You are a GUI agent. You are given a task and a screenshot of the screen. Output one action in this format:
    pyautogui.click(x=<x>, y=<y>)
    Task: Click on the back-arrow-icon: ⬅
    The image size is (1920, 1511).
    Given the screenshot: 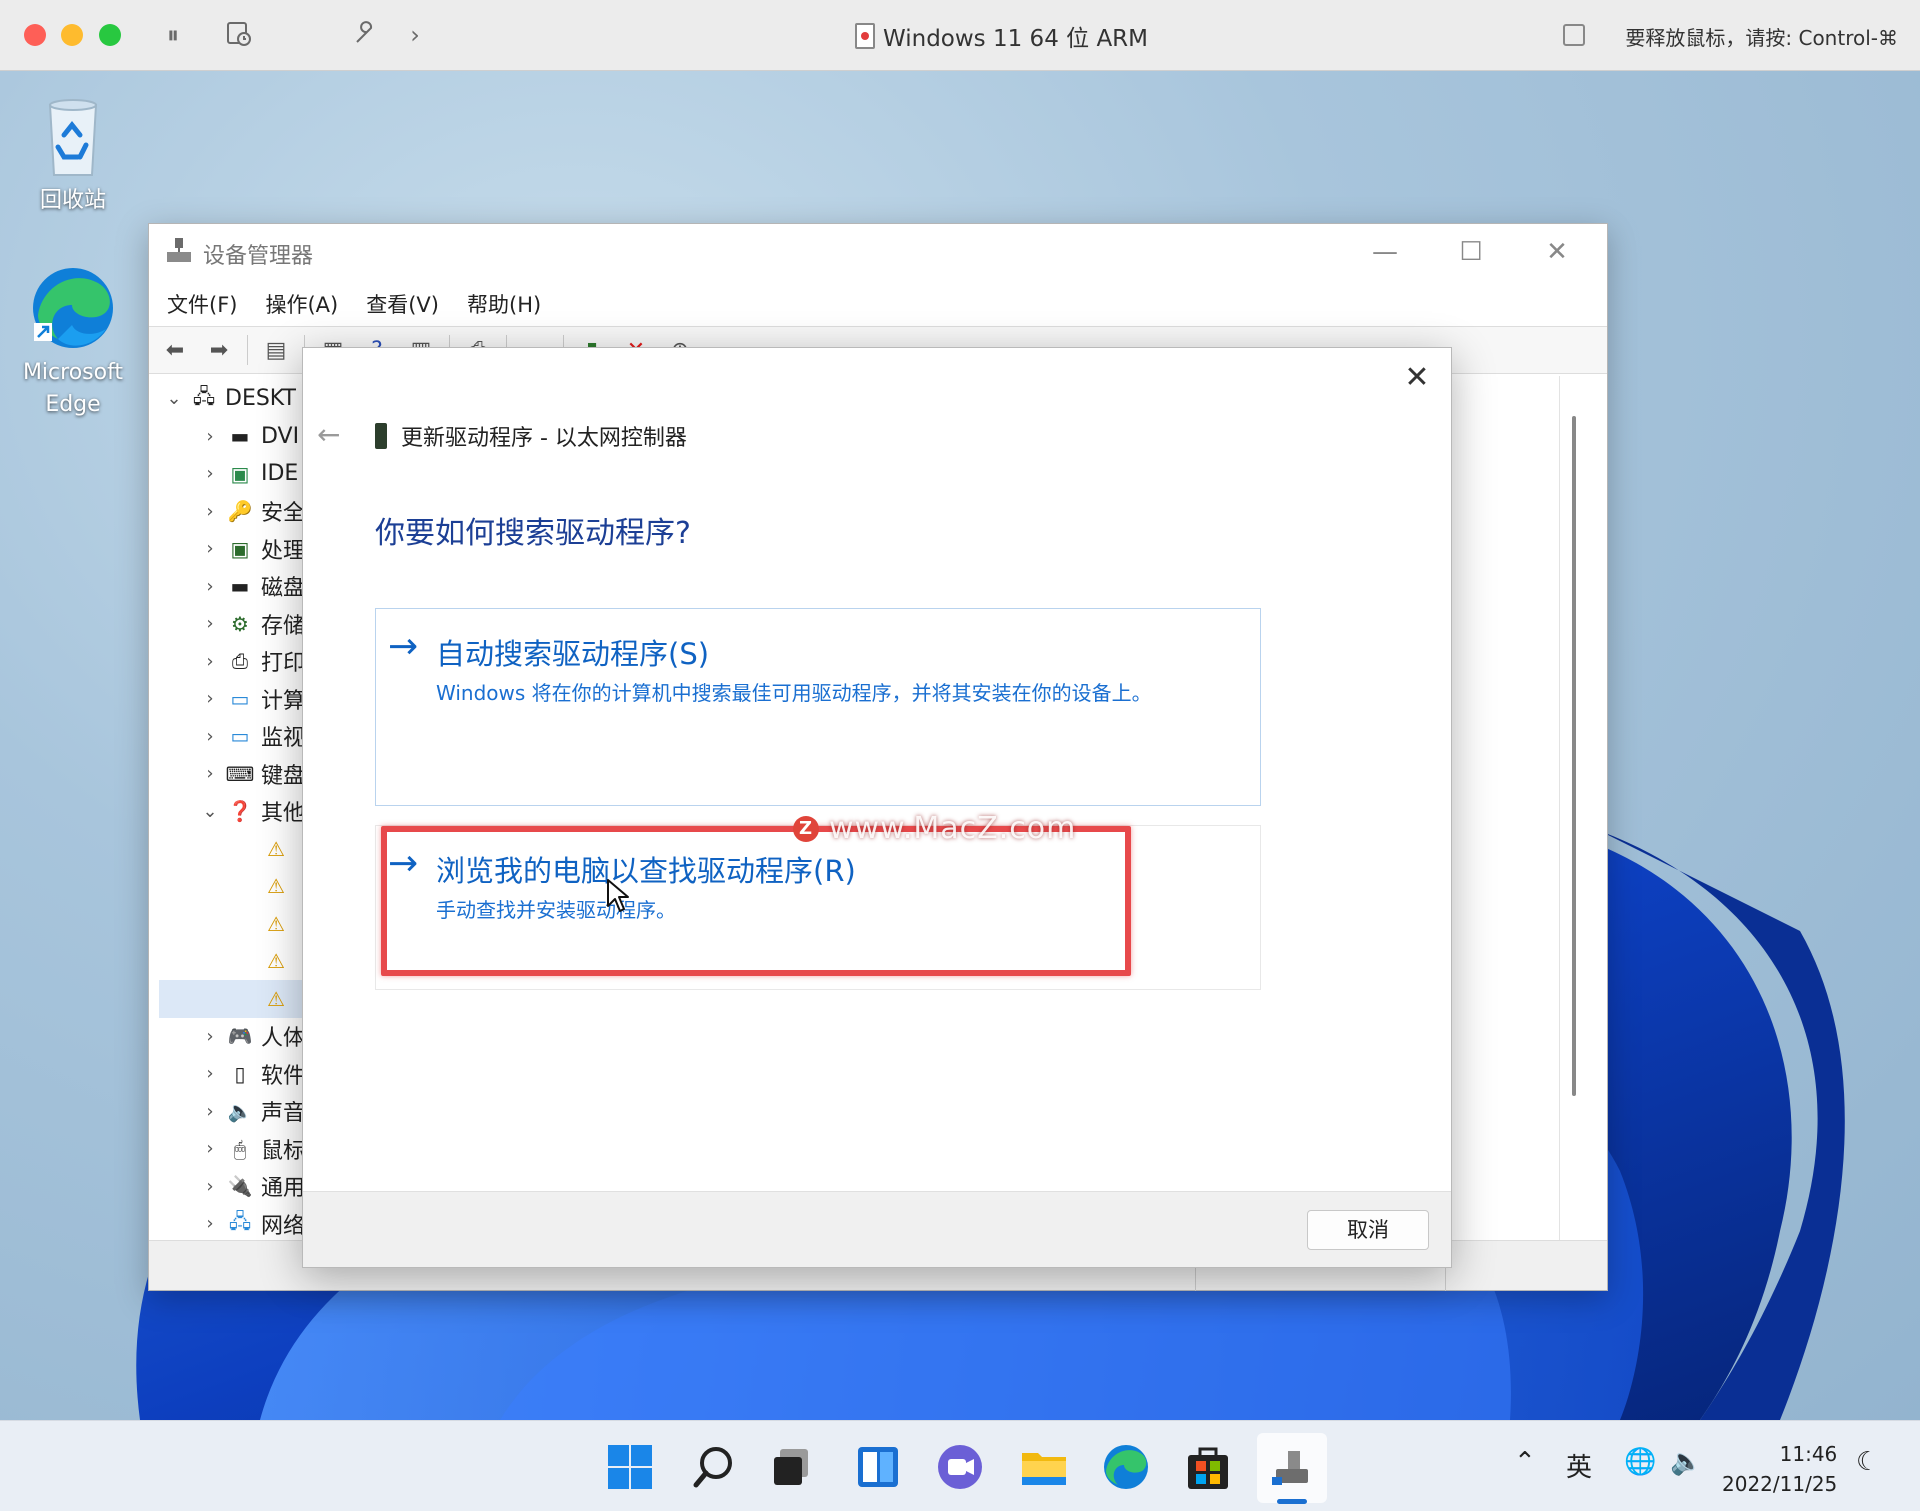 What is the action you would take?
    pyautogui.click(x=175, y=350)
    